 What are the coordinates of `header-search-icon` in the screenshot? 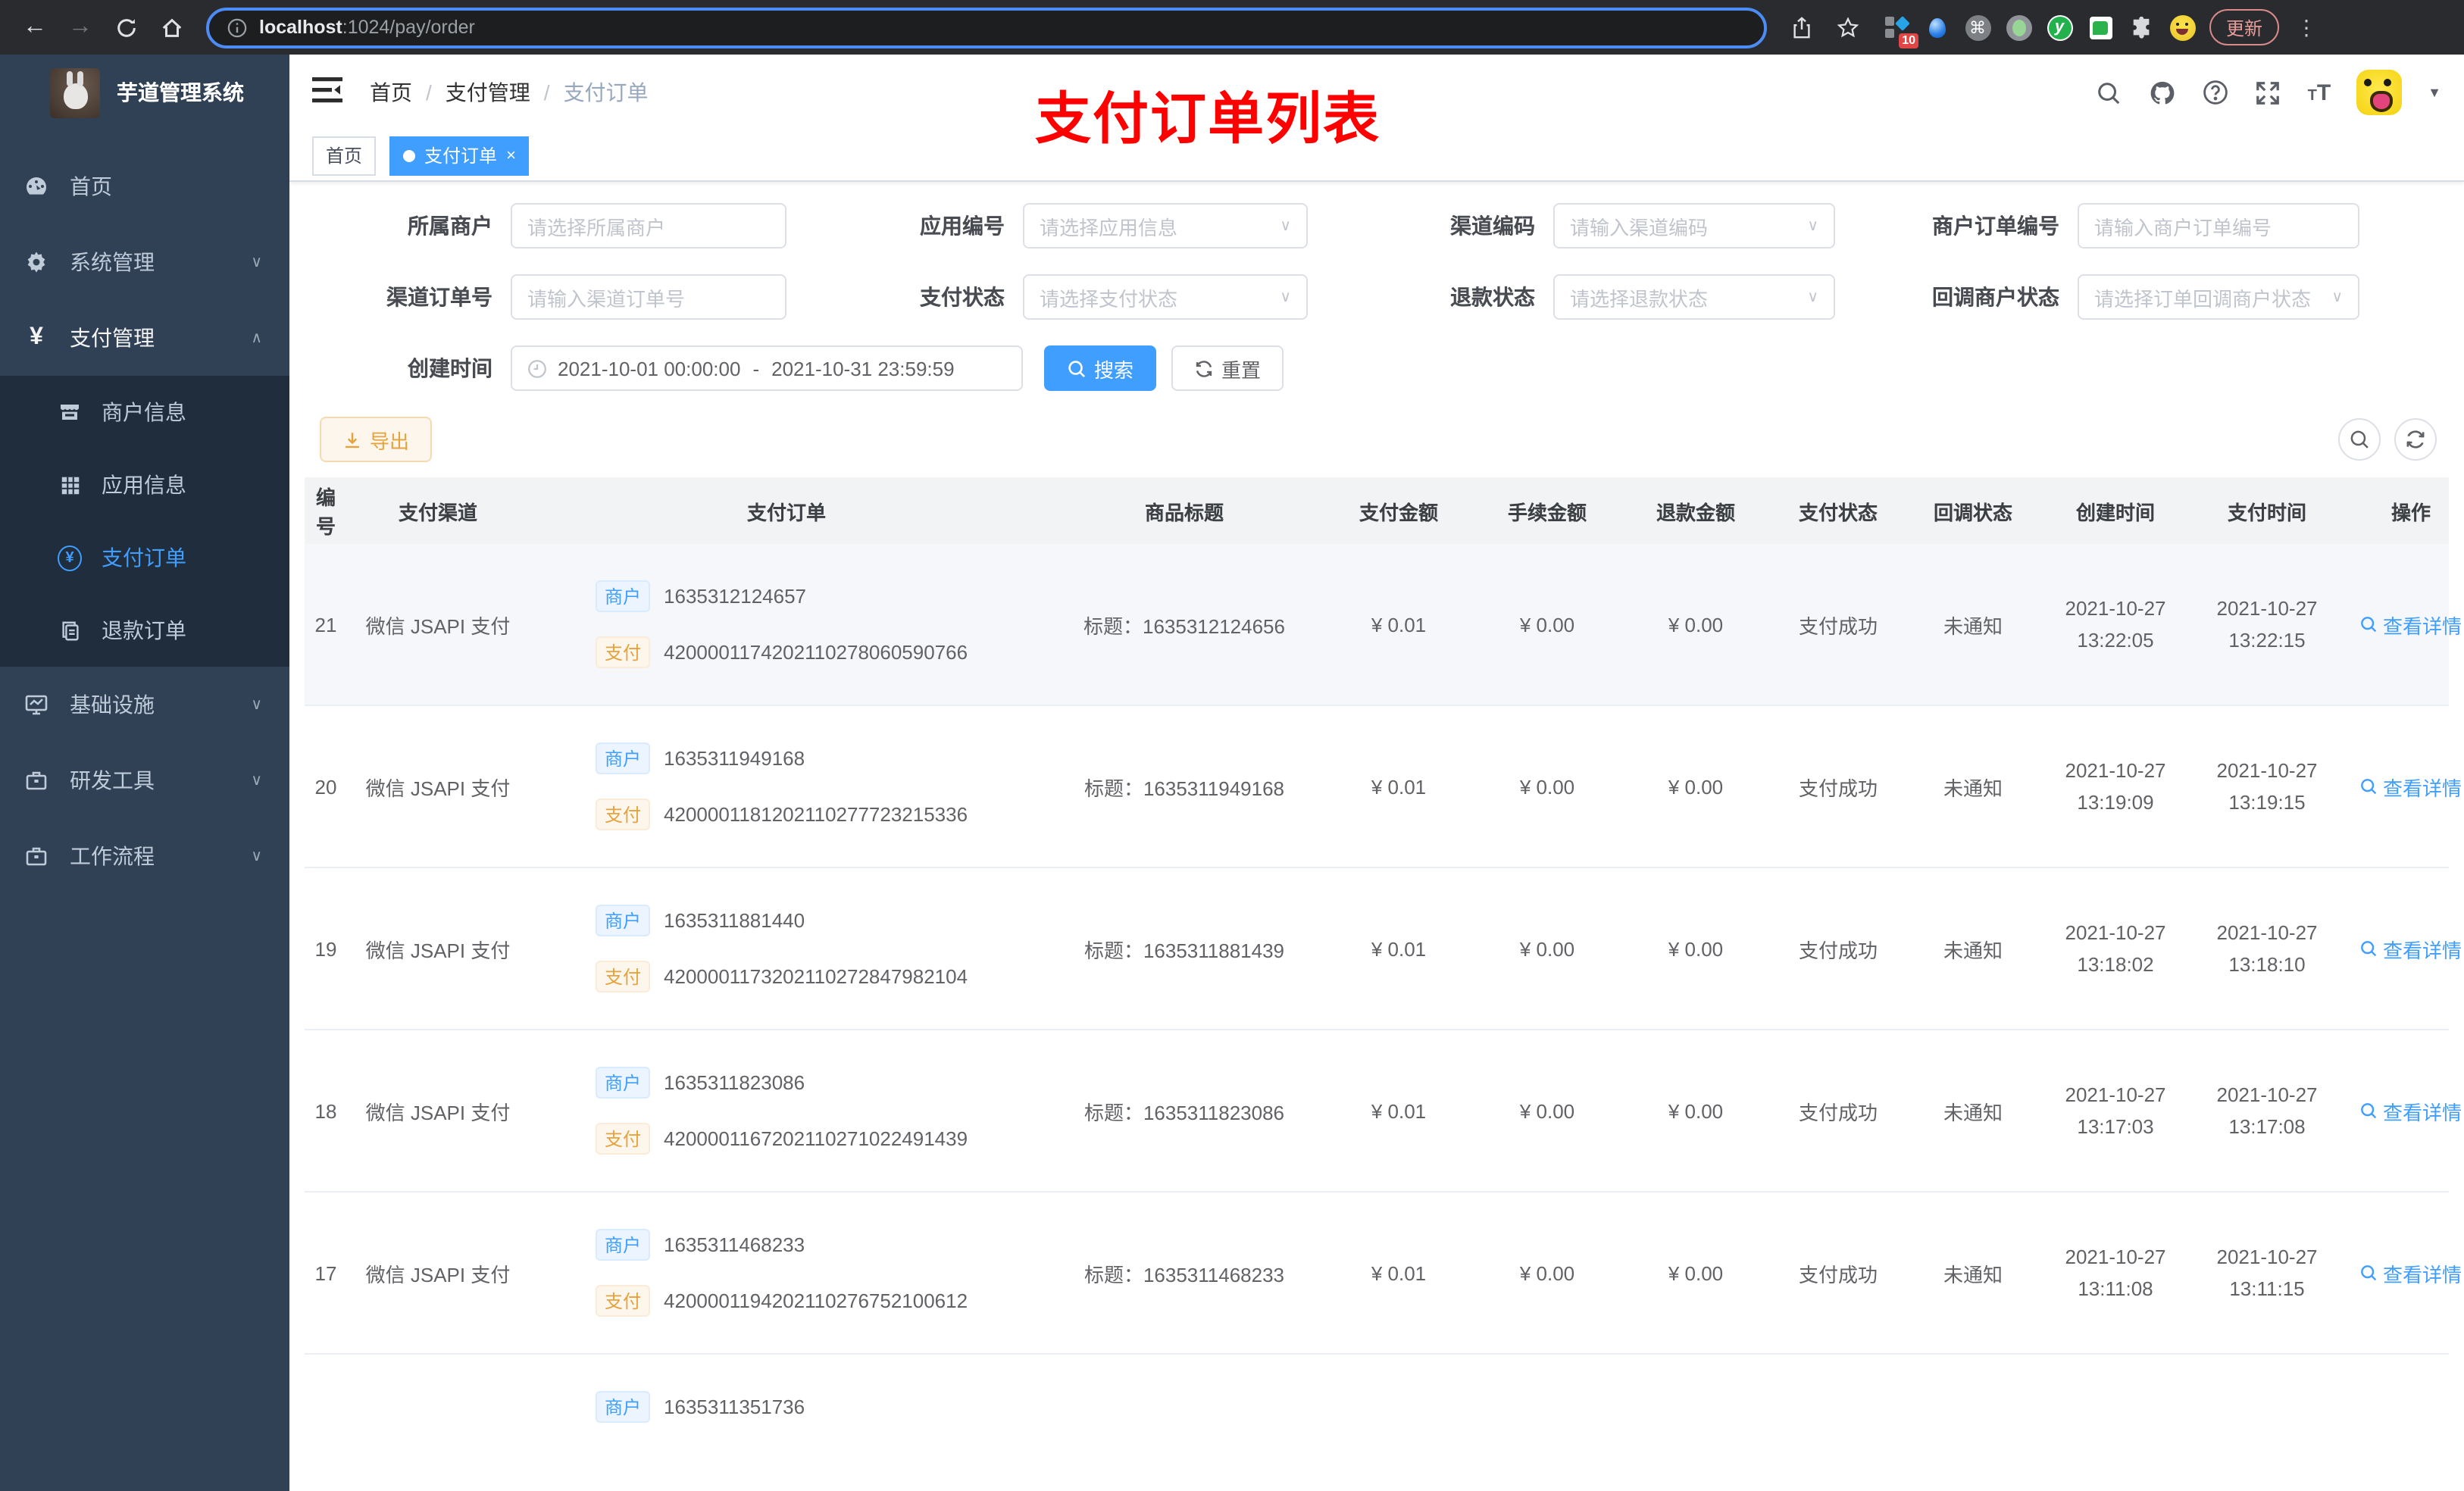 It's located at (2109, 92).